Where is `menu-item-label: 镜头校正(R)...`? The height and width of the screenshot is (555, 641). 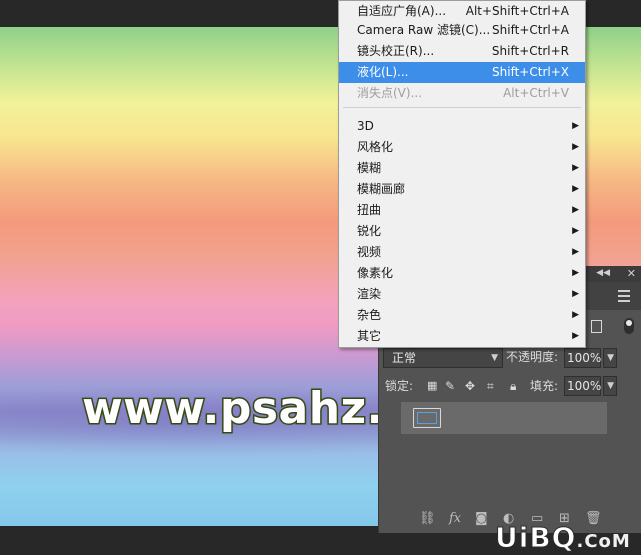 menu-item-label: 镜头校正(R)... is located at coordinates (396, 51).